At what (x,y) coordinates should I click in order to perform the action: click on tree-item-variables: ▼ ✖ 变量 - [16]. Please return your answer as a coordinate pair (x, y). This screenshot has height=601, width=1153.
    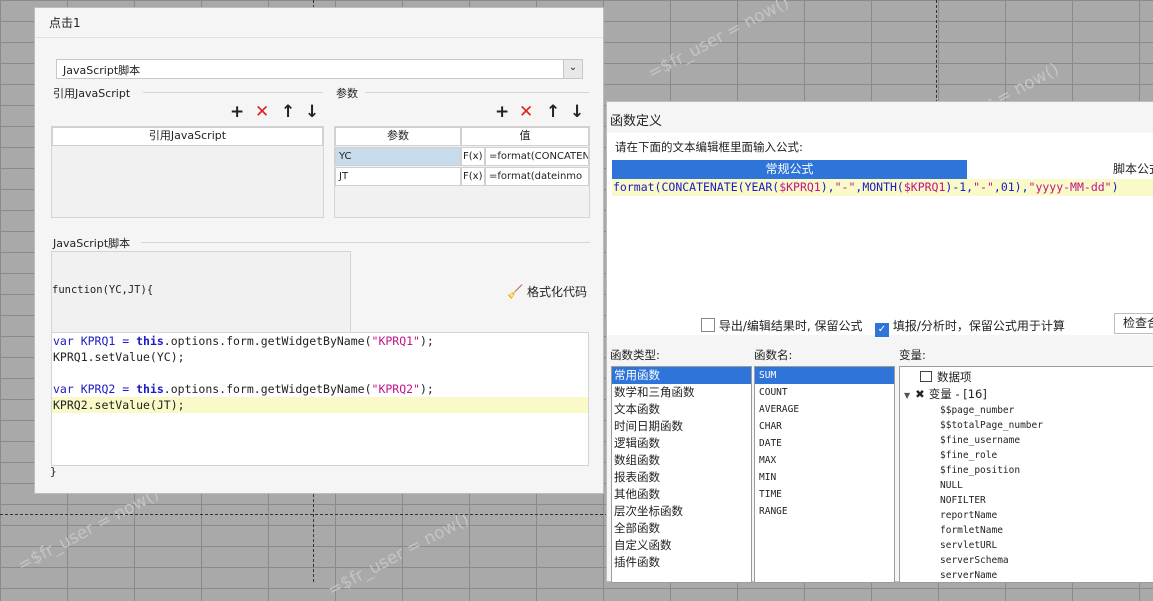
    Looking at the image, I should click on (945, 394).